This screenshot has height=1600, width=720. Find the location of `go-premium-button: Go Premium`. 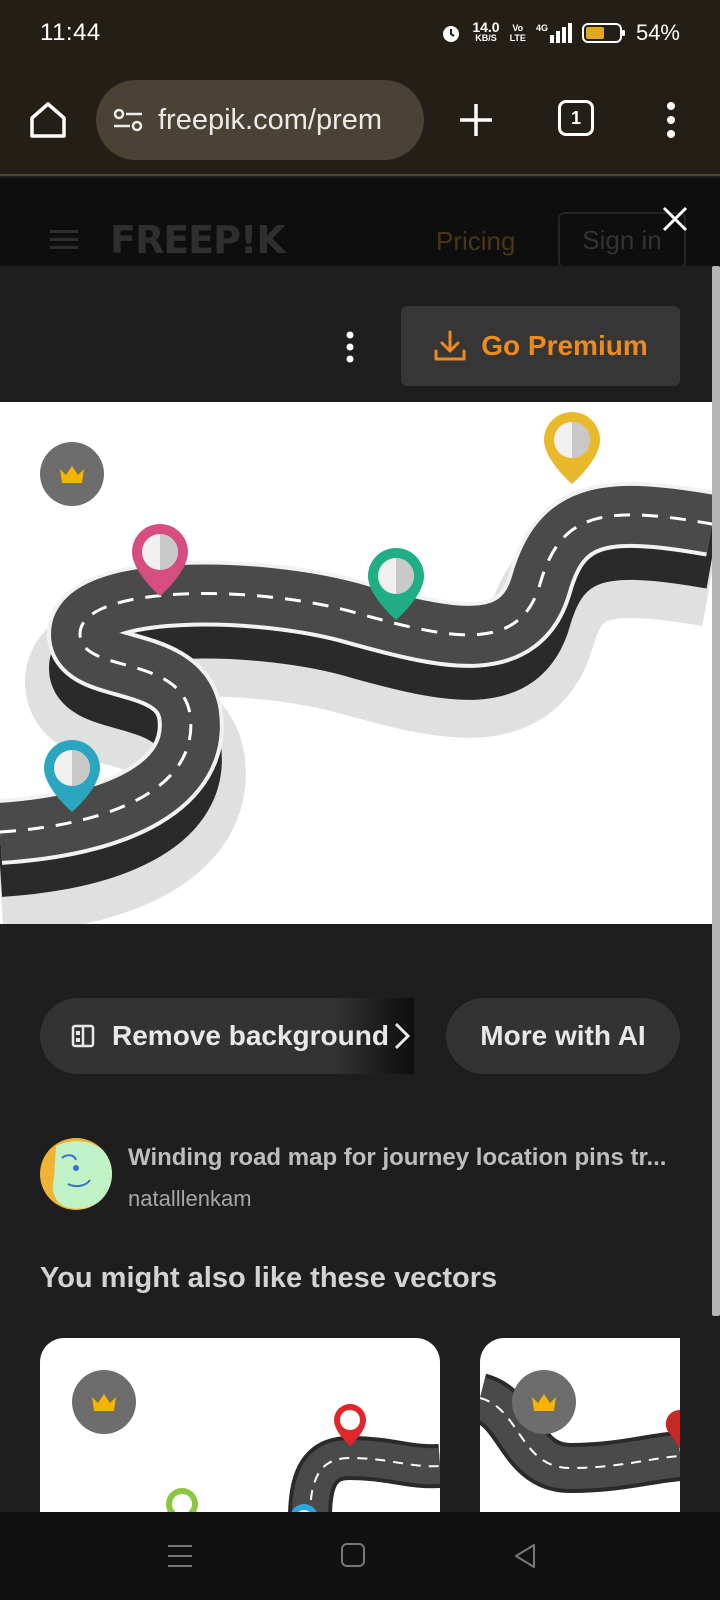

go-premium-button: Go Premium is located at coordinates (540, 346).